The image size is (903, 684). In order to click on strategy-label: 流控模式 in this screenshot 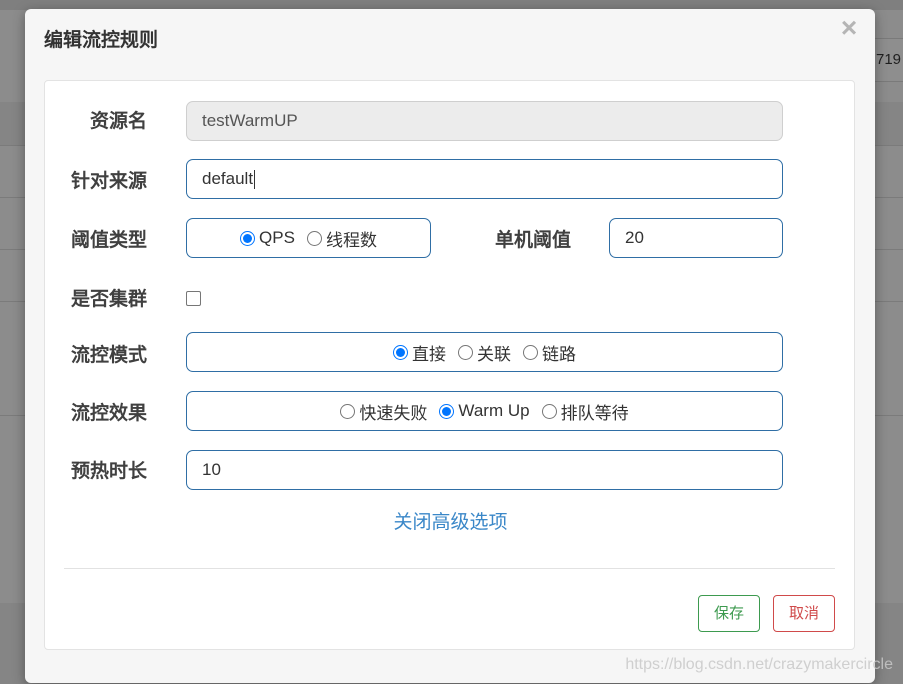, I will do `click(109, 355)`.